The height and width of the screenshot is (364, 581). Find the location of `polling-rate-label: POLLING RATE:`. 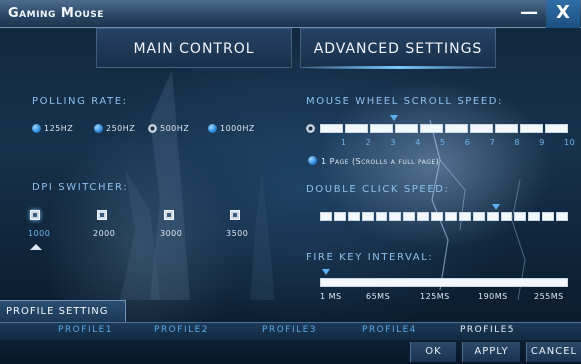

polling-rate-label: POLLING RATE: is located at coordinates (80, 101).